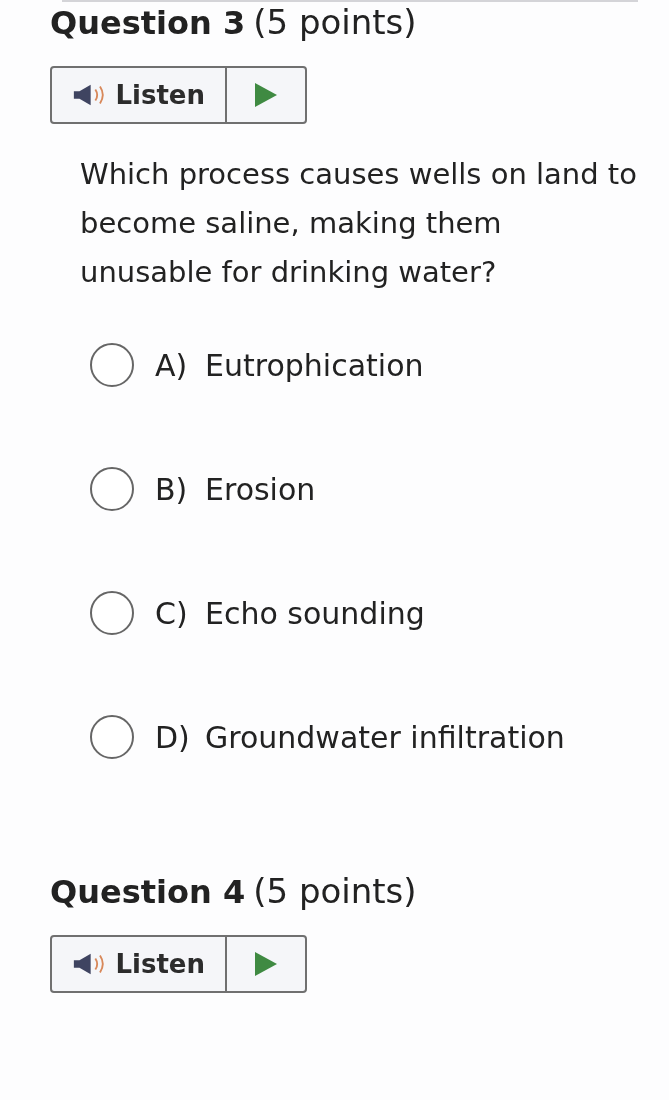 This screenshot has height=1100, width=669. What do you see at coordinates (173, 737) in the screenshot?
I see `option-letter: D)` at bounding box center [173, 737].